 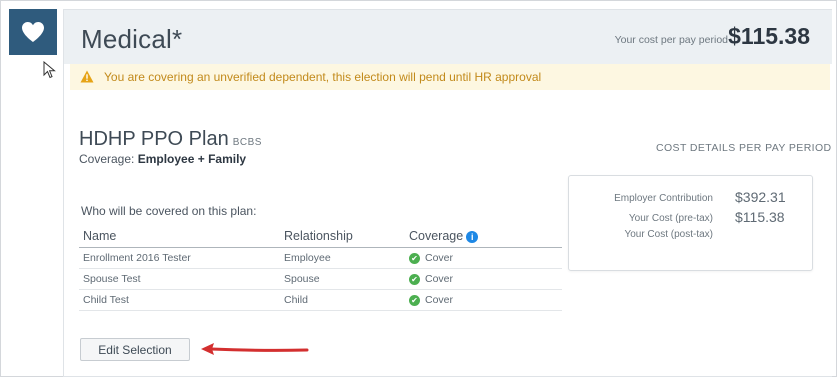 I want to click on dependent-relationship: Spouse, so click(x=302, y=279).